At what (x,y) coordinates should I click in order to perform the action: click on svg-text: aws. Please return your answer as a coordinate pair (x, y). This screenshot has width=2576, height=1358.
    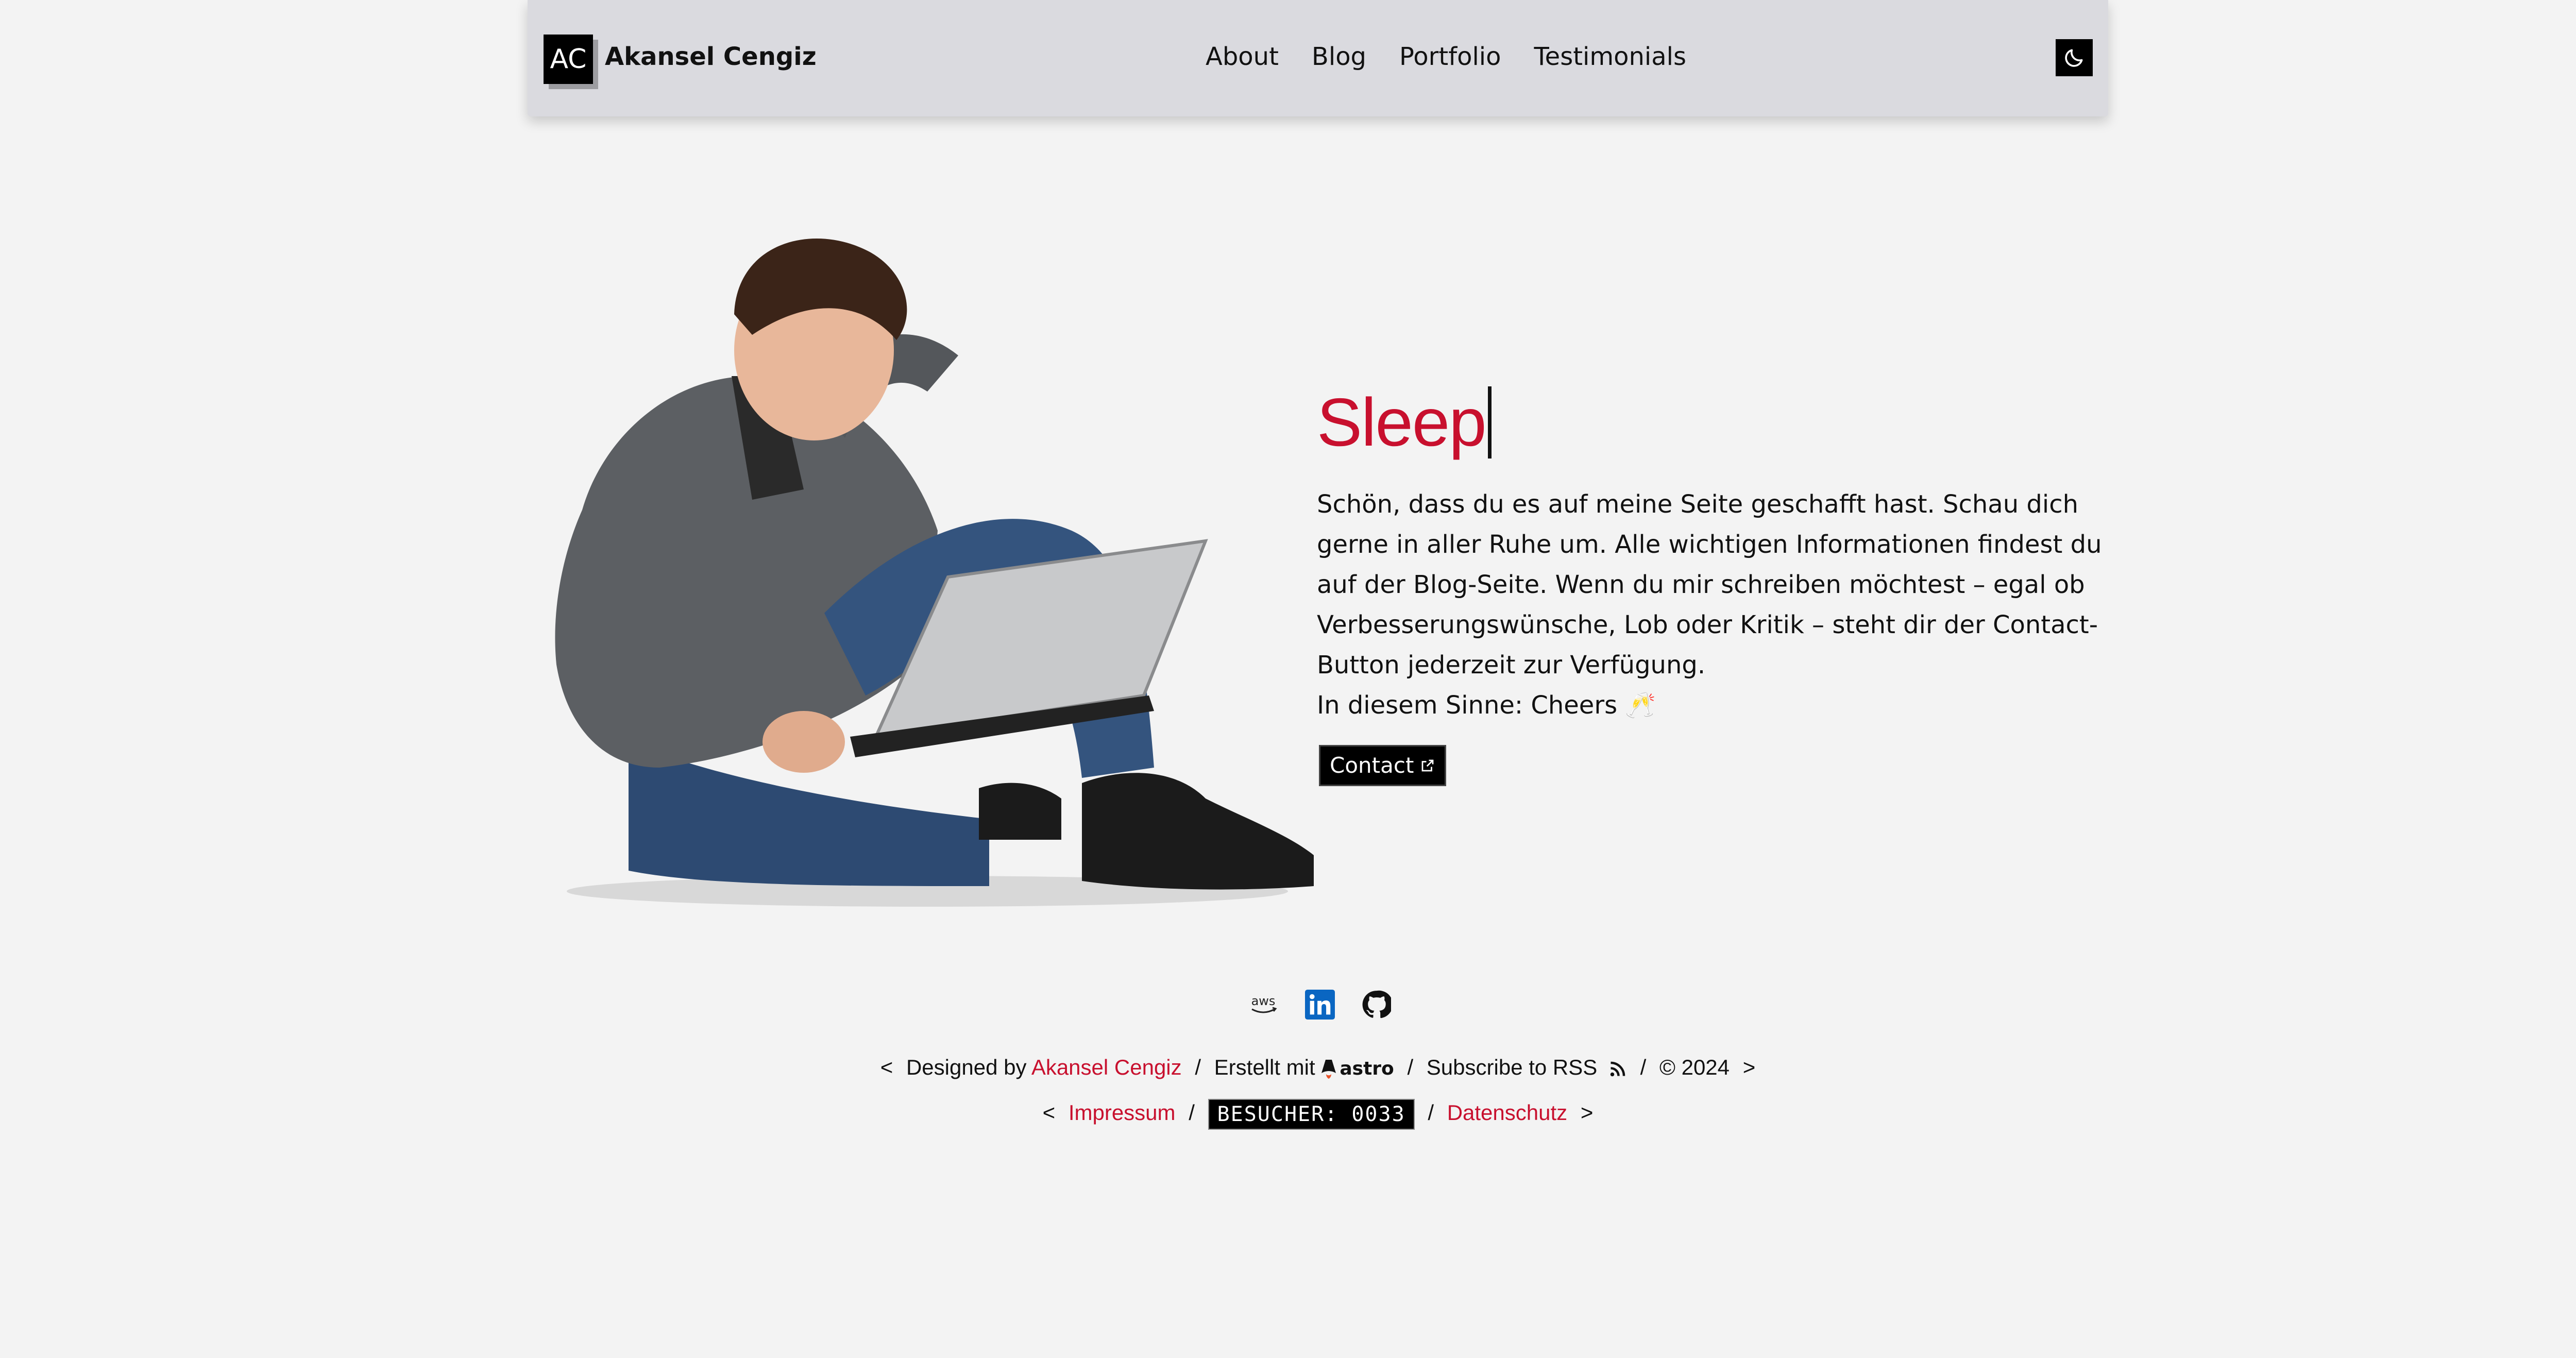
    Looking at the image, I should click on (1263, 1001).